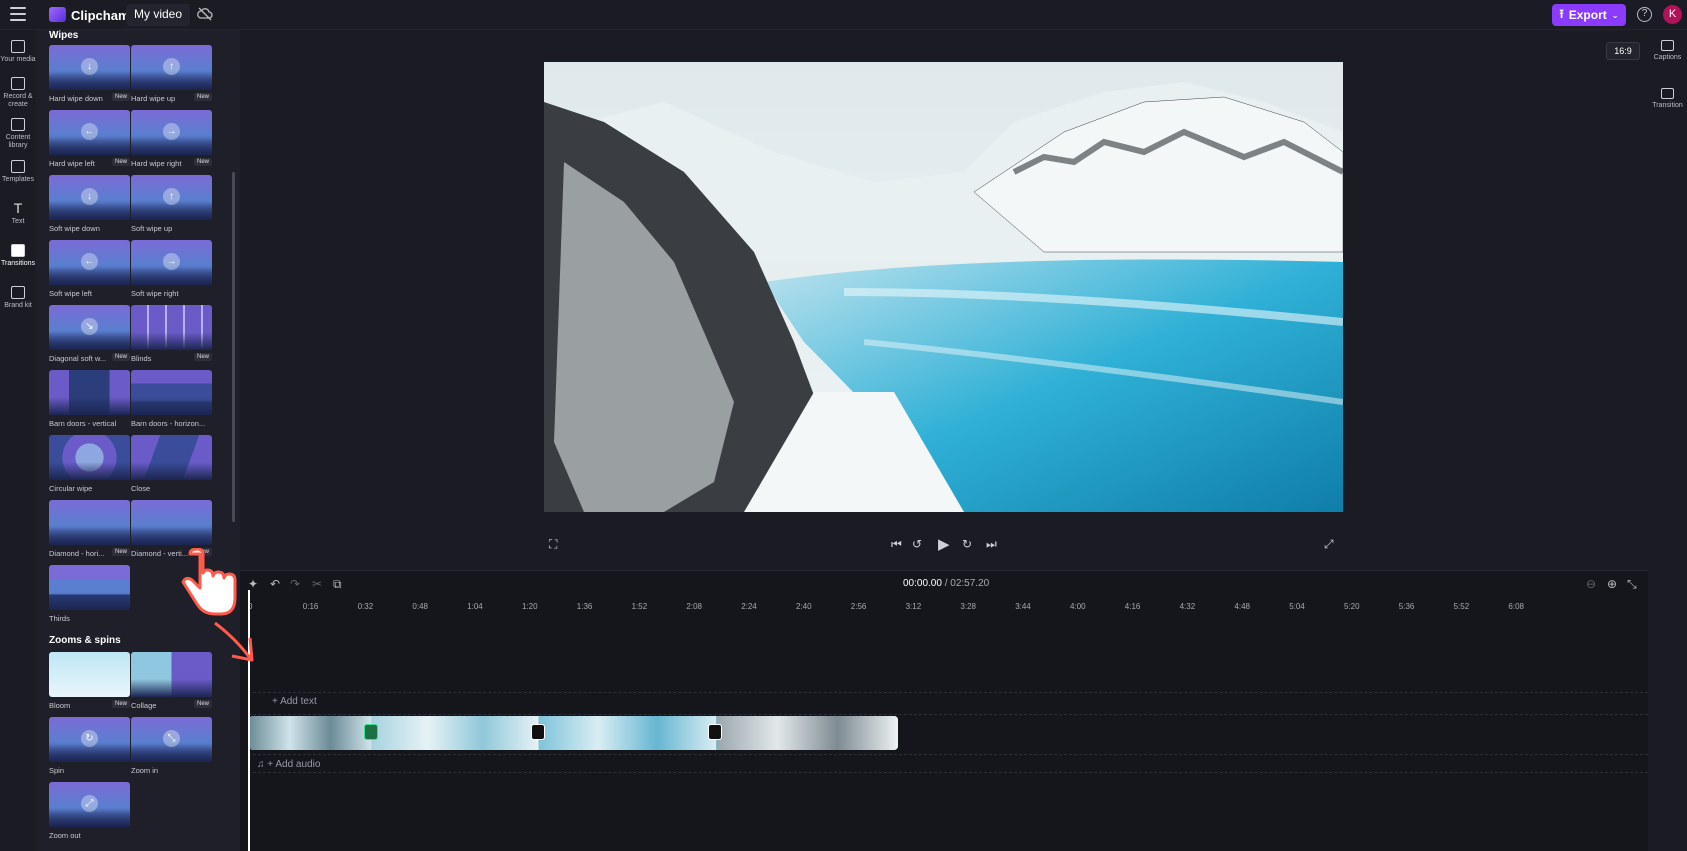 The height and width of the screenshot is (851, 1687). I want to click on magic-edit-icon: ⛶, so click(553, 544).